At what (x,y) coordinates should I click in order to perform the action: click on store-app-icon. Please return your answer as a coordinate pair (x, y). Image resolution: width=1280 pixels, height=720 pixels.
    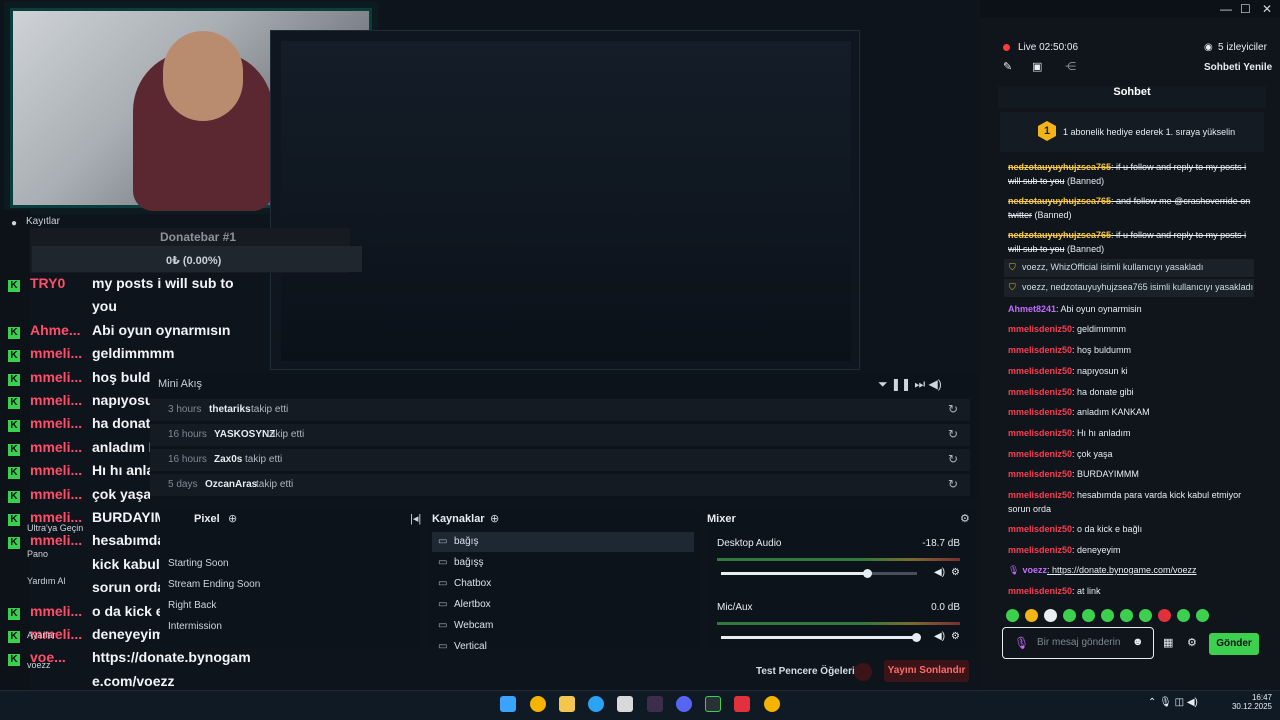
    Looking at the image, I should click on (625, 704).